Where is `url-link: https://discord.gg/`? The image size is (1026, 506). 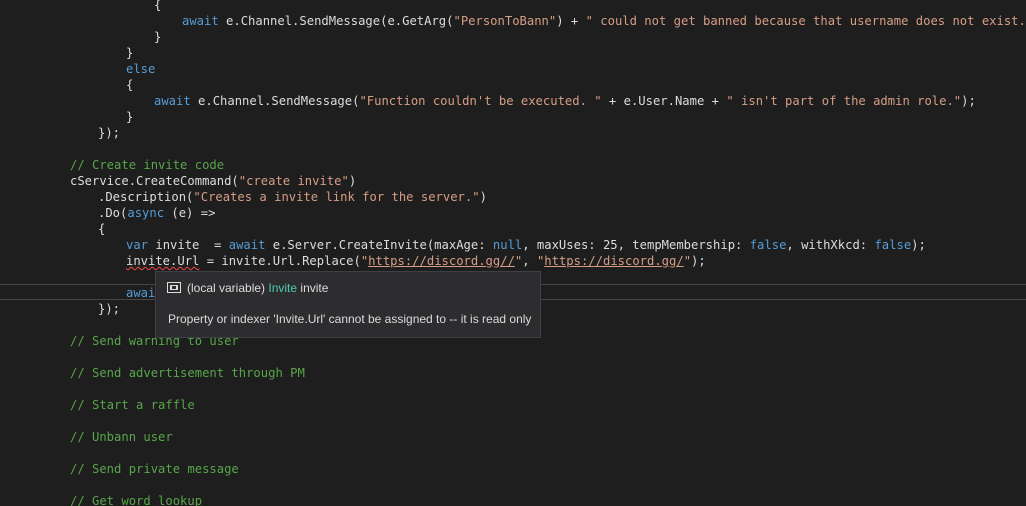
url-link: https://discord.gg/ is located at coordinates (613, 261).